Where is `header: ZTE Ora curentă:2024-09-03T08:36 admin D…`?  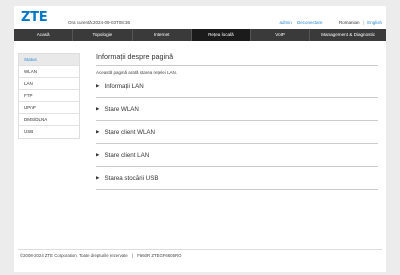 header: ZTE Ora curentă:2024-09-03T08:36 admin D… is located at coordinates (200, 17).